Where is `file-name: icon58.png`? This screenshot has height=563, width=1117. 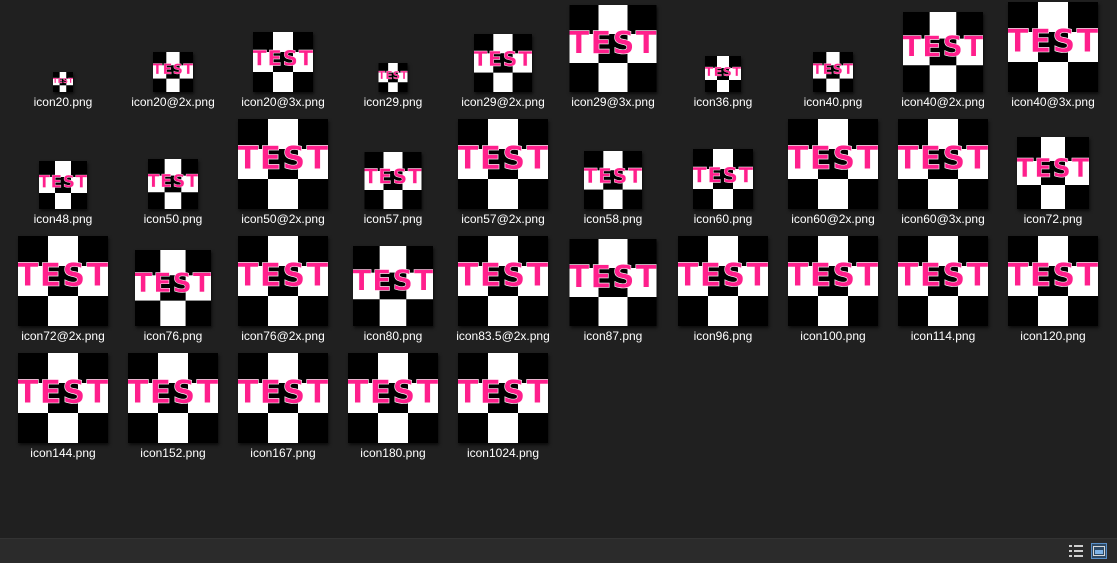
file-name: icon58.png is located at coordinates (613, 219).